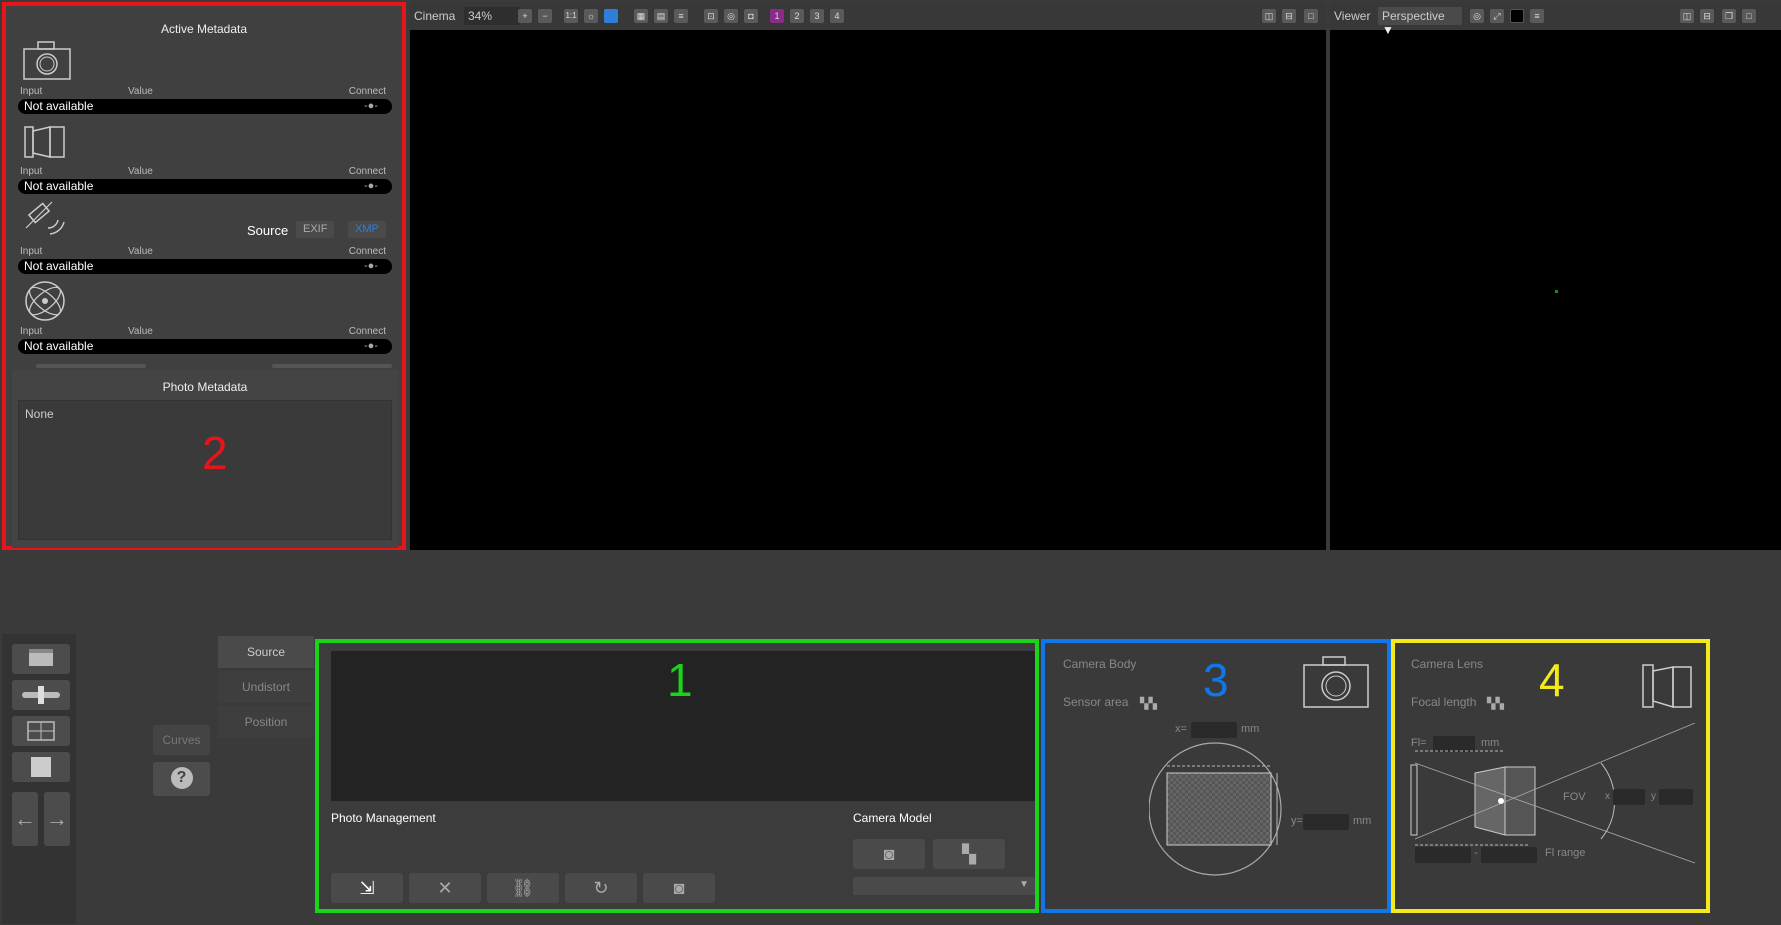 This screenshot has width=1781, height=925. What do you see at coordinates (25, 819) in the screenshot?
I see `undo-icon: ←` at bounding box center [25, 819].